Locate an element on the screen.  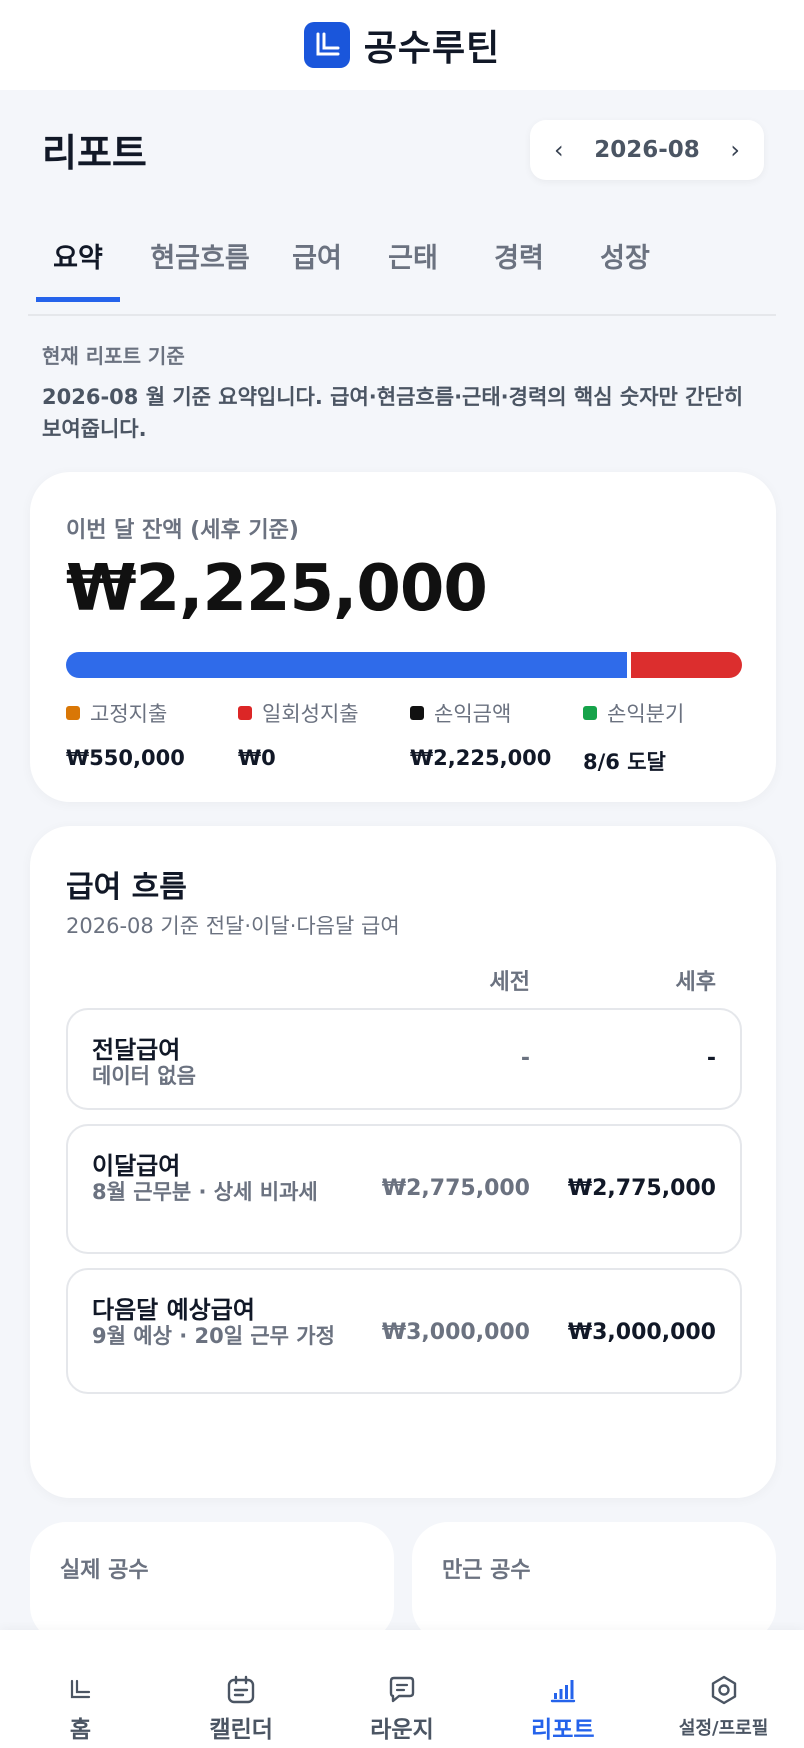
tab-growth: 성장 is located at coordinates (625, 264).